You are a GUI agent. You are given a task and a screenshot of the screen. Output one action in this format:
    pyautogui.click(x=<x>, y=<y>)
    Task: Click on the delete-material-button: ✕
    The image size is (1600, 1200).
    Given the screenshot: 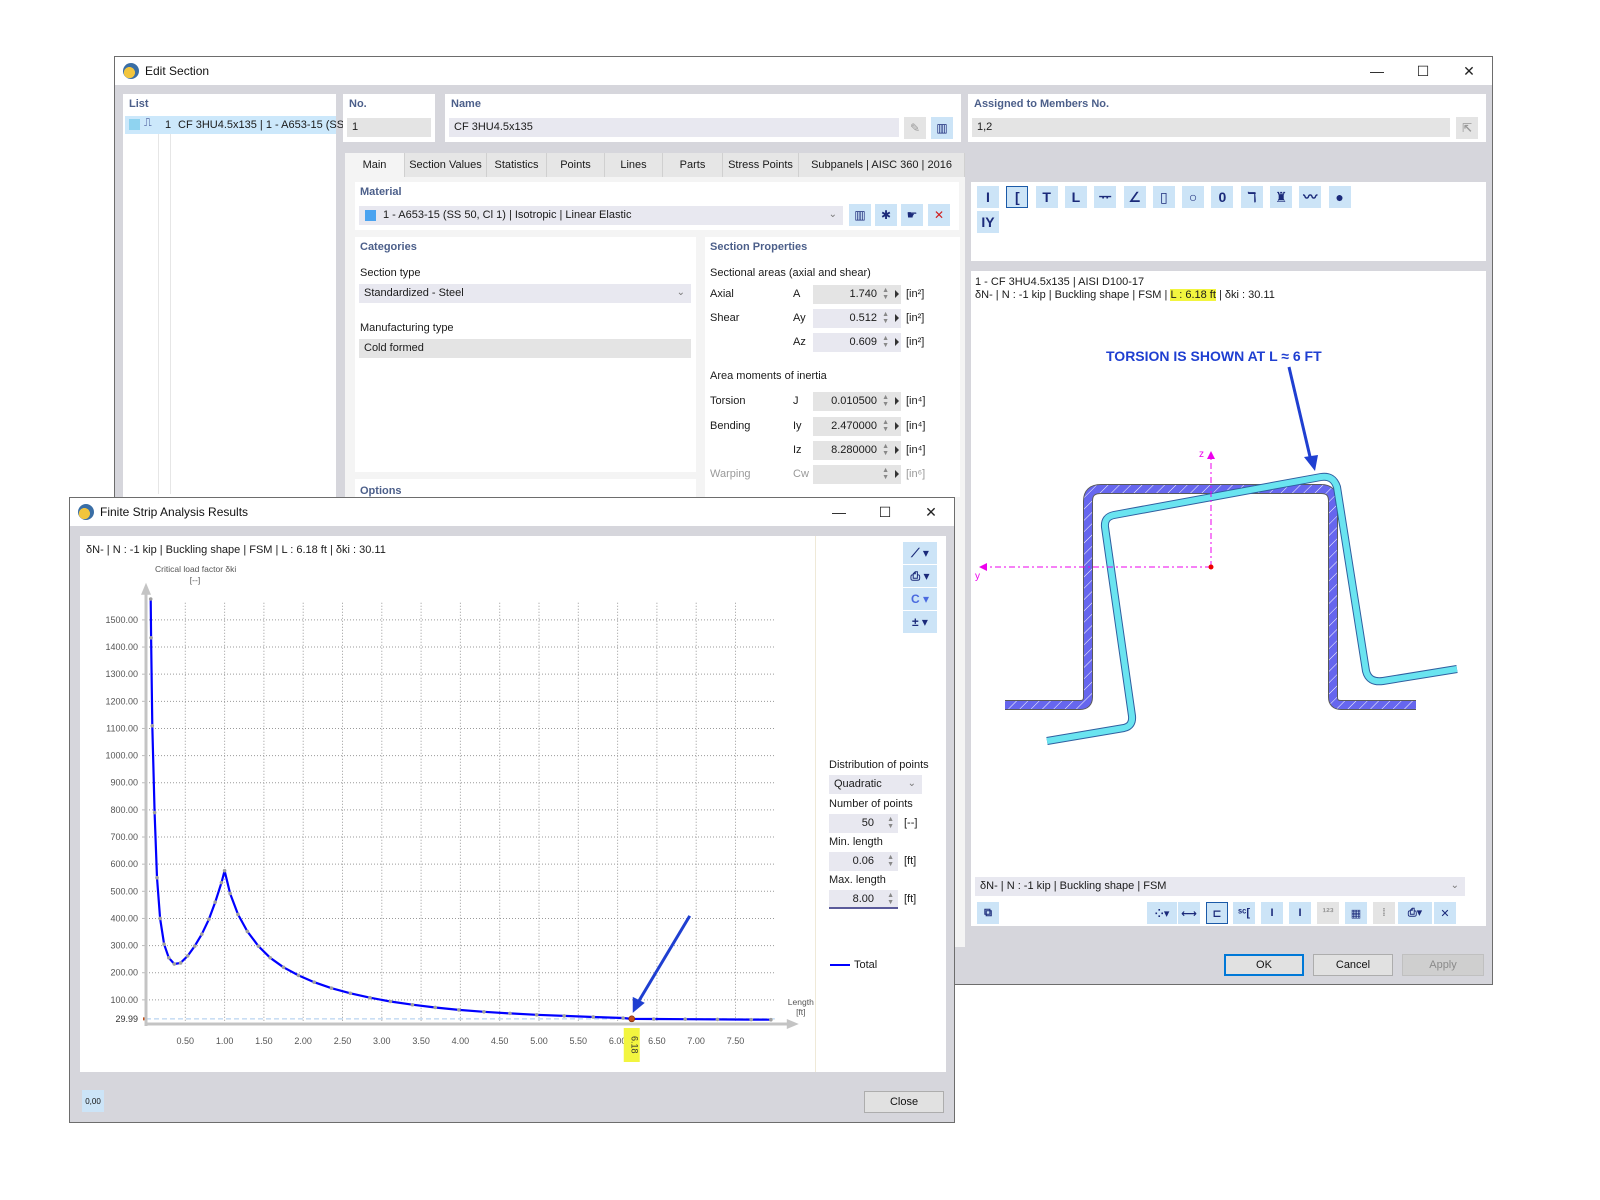 What is the action you would take?
    pyautogui.click(x=939, y=215)
    